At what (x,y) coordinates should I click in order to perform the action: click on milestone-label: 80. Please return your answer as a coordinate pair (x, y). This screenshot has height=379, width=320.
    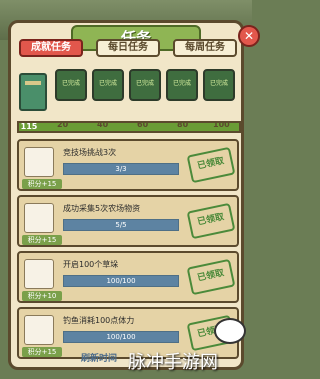
    Looking at the image, I should click on (183, 124).